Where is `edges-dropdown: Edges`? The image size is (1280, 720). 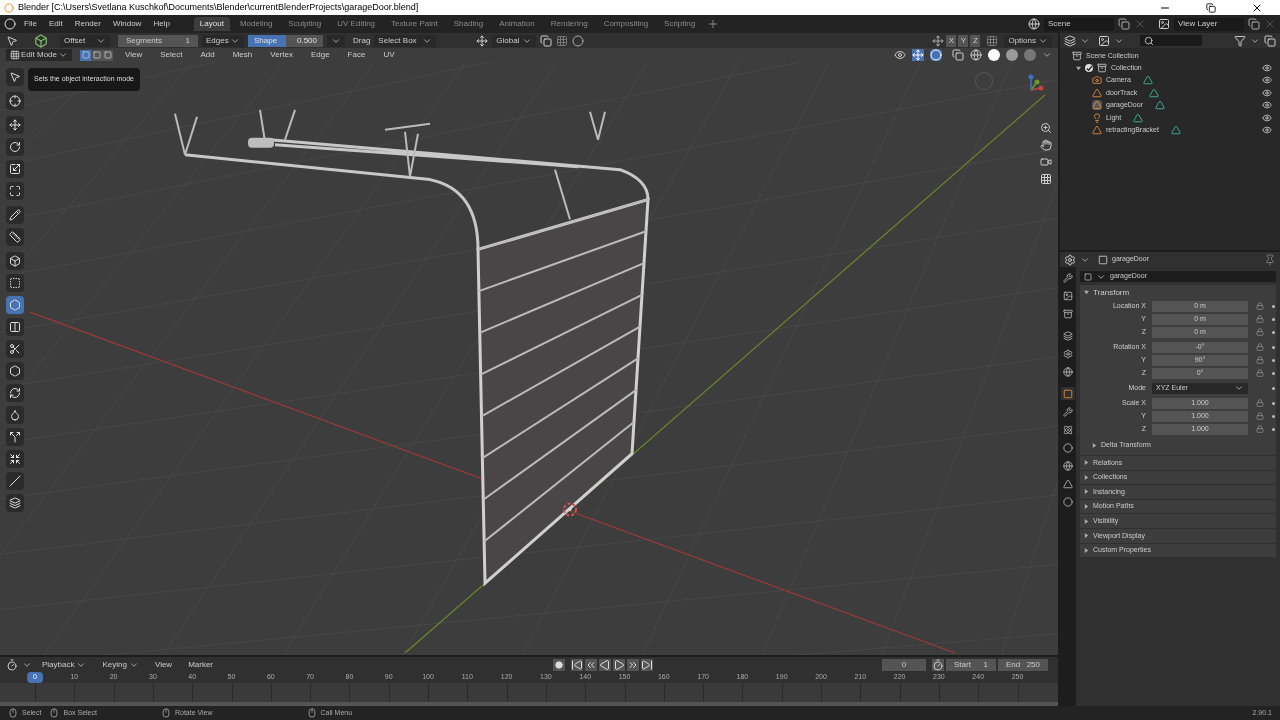
edges-dropdown: Edges is located at coordinates (223, 40).